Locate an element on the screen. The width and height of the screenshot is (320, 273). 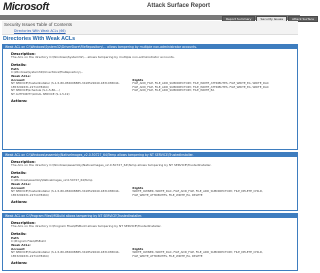
account-value: NT AUTHORITY\LOCAL SERVICE (S-1-5-19) is located at coordinates (40, 93).